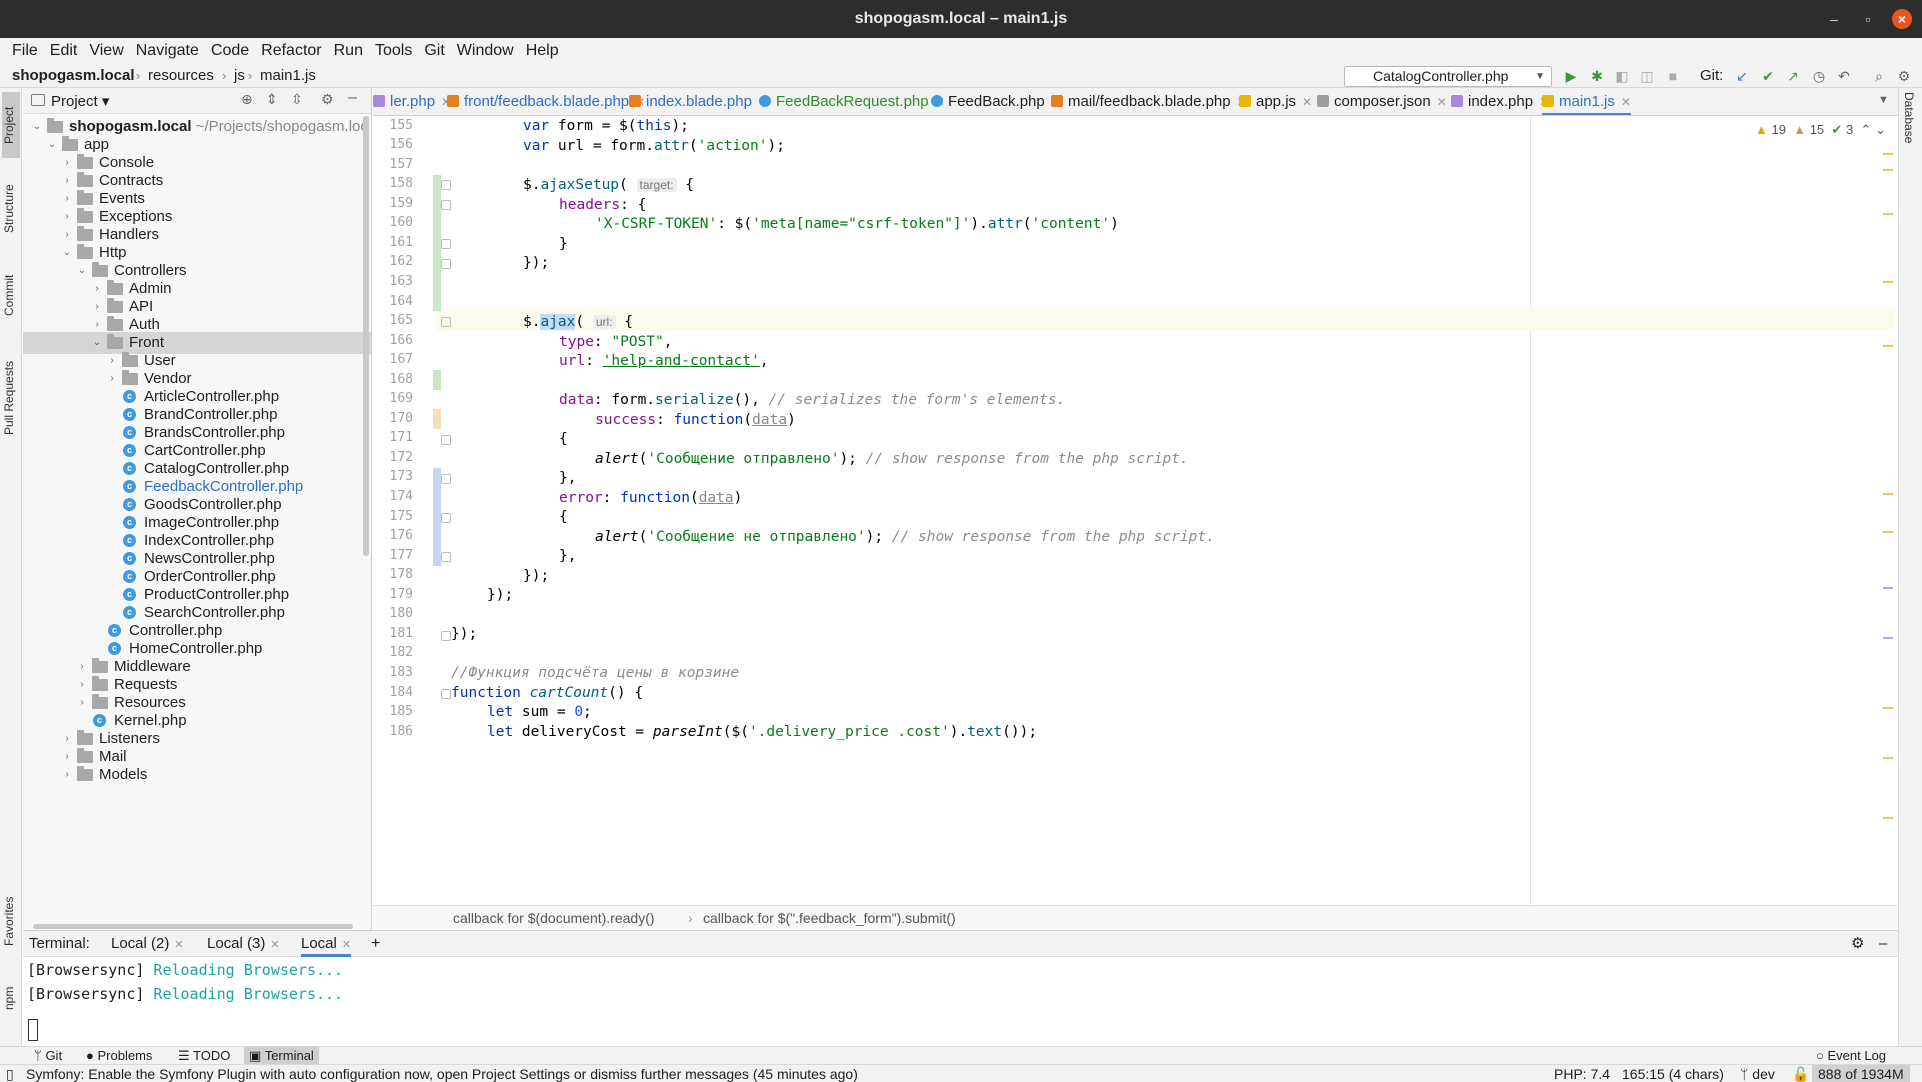 The image size is (1922, 1082). Describe the element at coordinates (1851, 1056) in the screenshot. I see `tool-event-log: ○ Event Log` at that location.